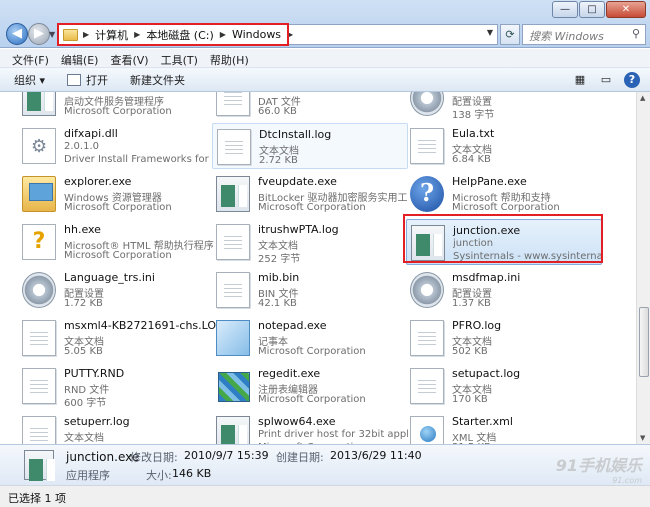 The height and width of the screenshot is (507, 650). Describe the element at coordinates (157, 80) in the screenshot. I see `new-folder-button: 新建文件夹` at that location.